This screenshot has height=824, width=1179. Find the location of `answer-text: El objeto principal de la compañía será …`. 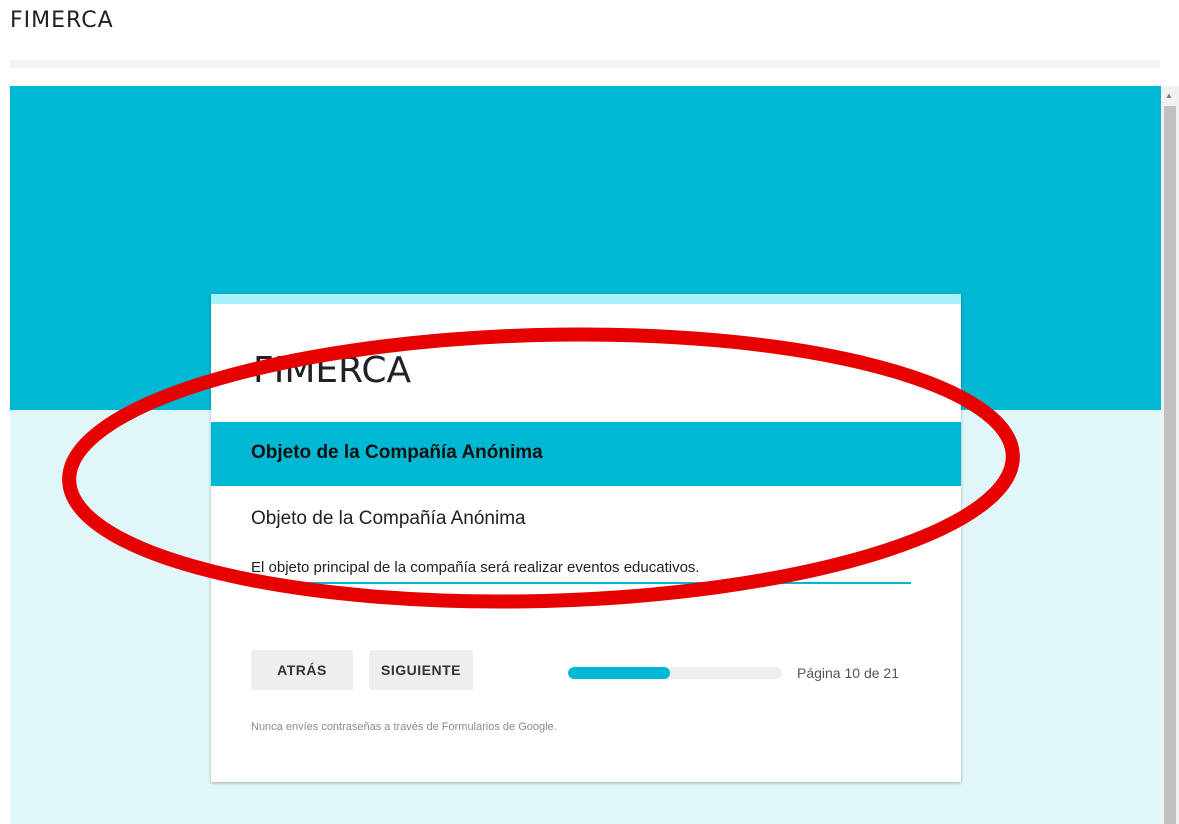

answer-text: El objeto principal de la compañía será … is located at coordinates (475, 567).